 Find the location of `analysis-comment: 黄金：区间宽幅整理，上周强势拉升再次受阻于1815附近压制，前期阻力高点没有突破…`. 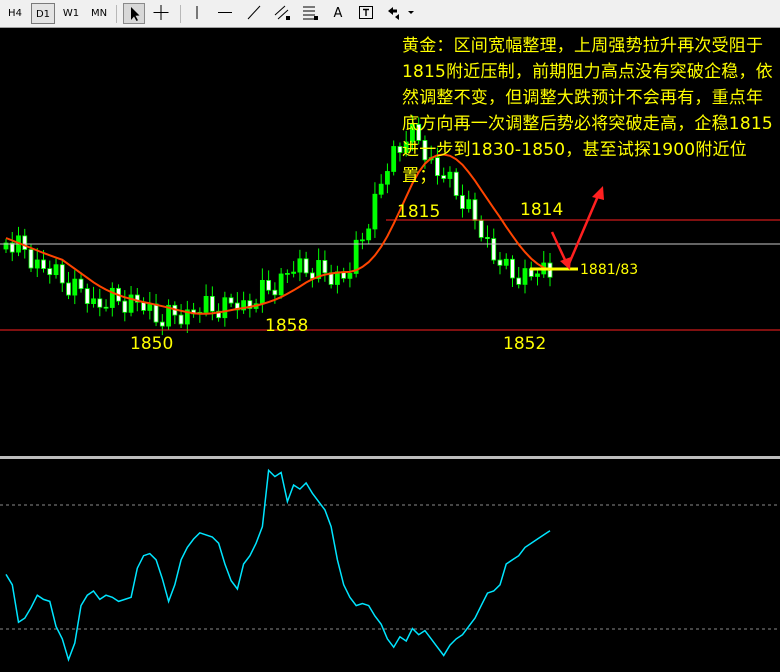

analysis-comment: 黄金：区间宽幅整理，上周强势拉升再次受阻于1815附近压制，前期阻力高点没有突破… is located at coordinates (587, 111).